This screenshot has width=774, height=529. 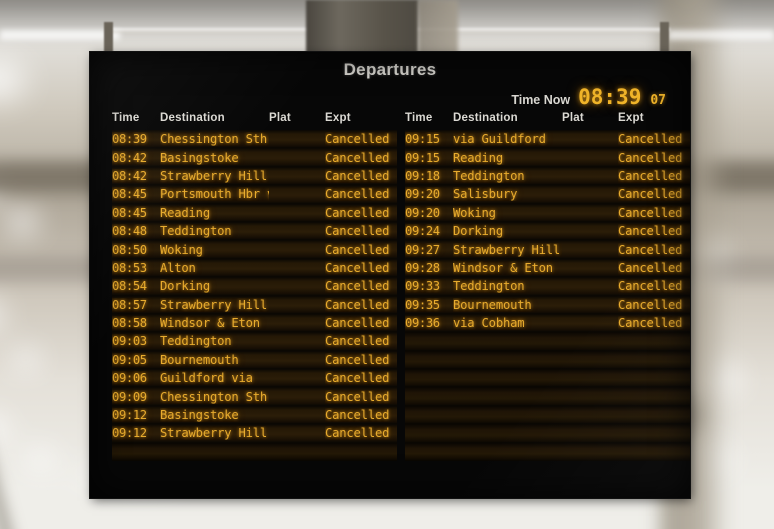 I want to click on departure-row: 09:12 Strawberry Hill Cancelled, so click(x=254, y=433).